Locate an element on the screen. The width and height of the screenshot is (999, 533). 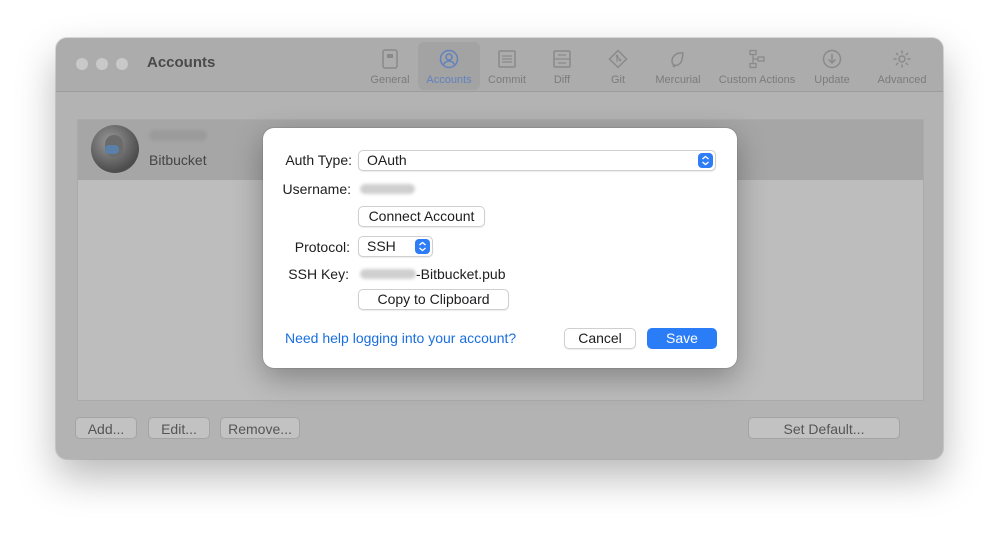
tab-update: Update is located at coordinates (832, 66).